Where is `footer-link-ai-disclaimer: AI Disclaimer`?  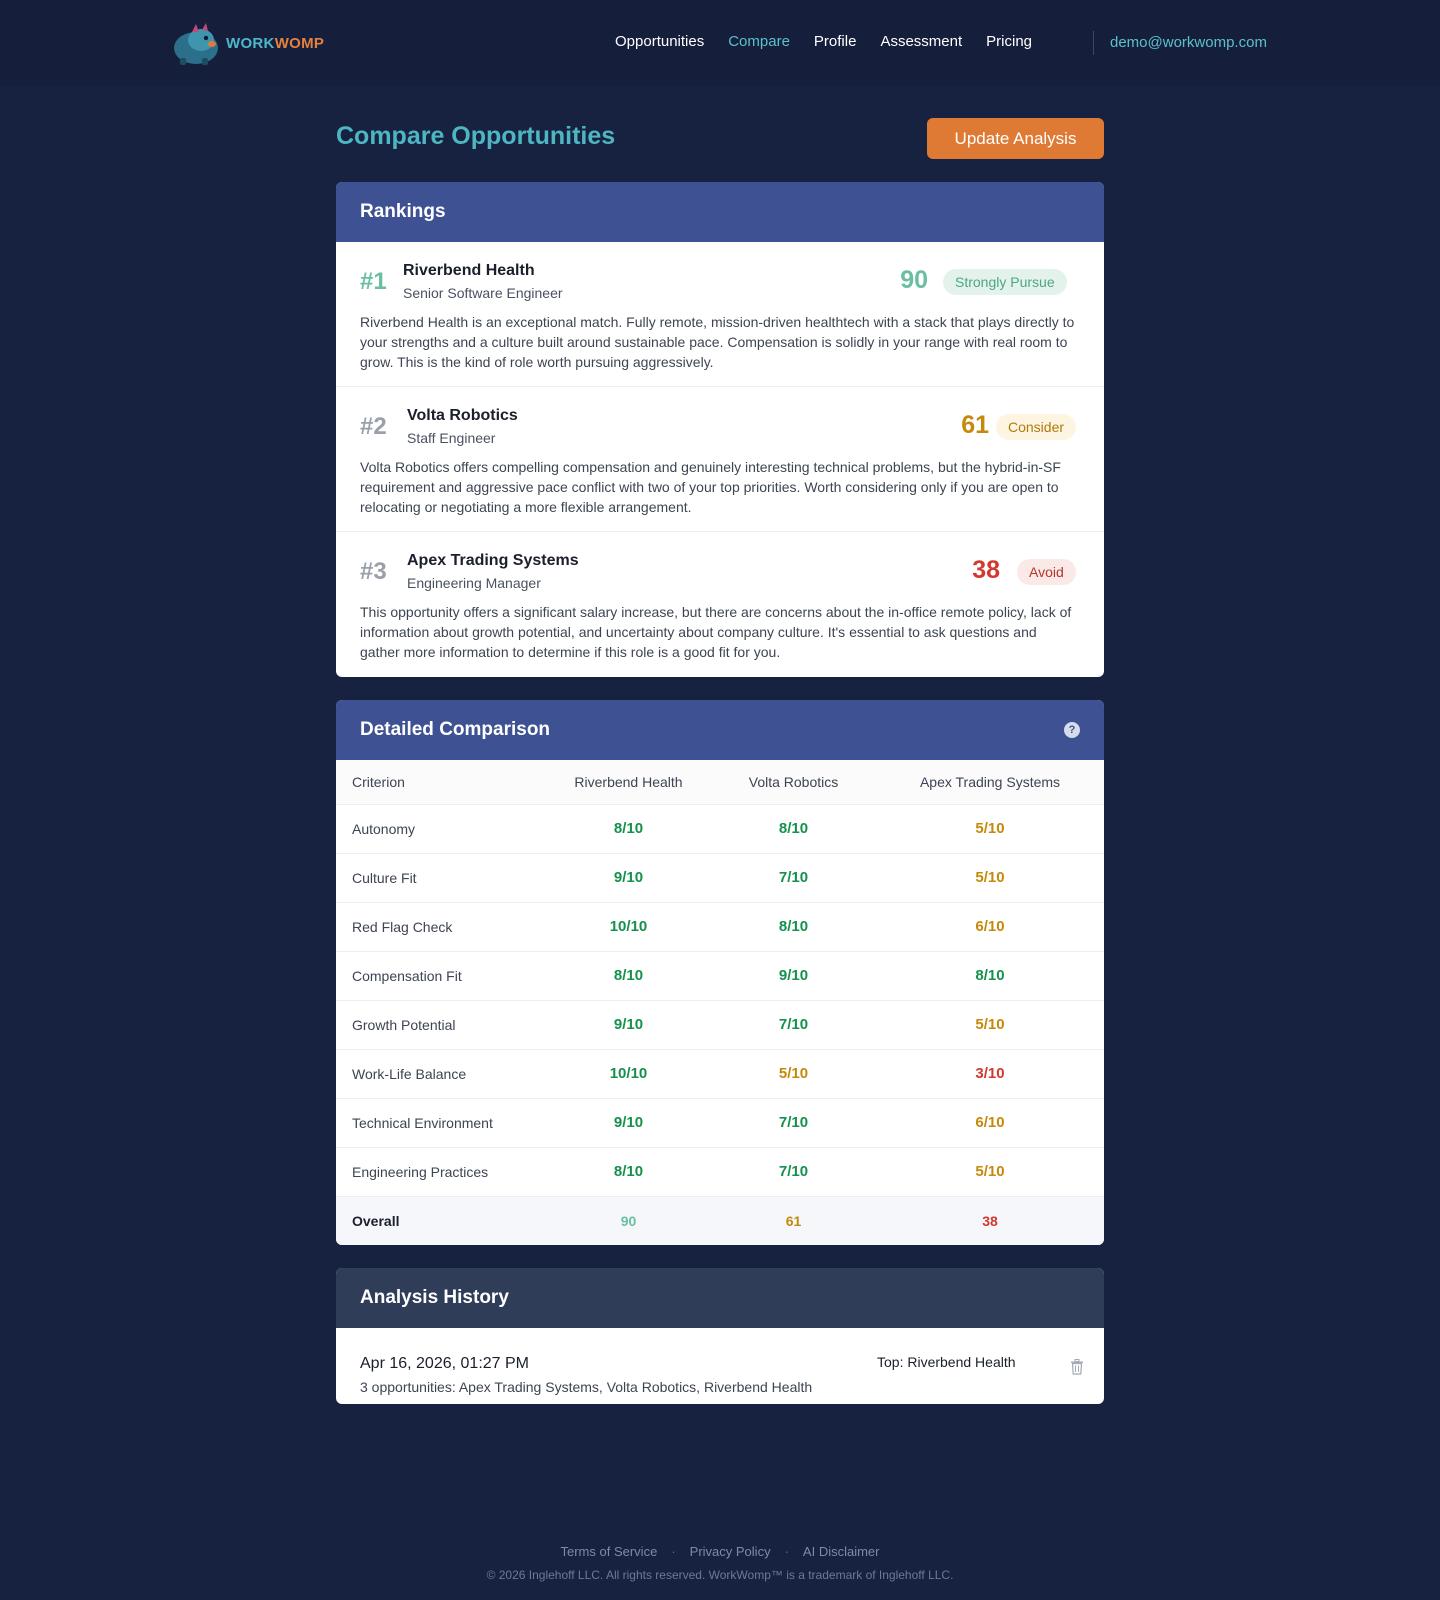 footer-link-ai-disclaimer: AI Disclaimer is located at coordinates (841, 1551).